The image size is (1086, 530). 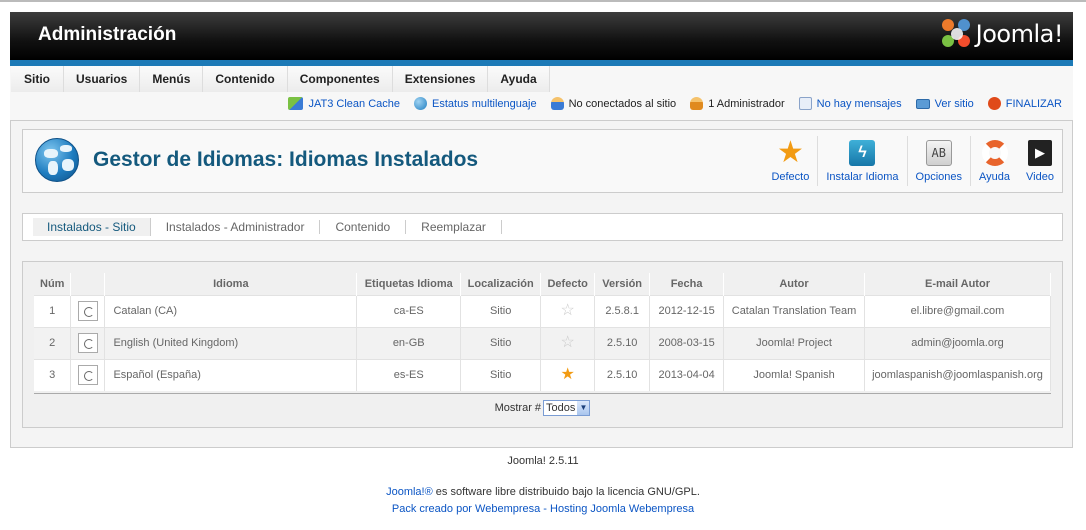 I want to click on menu-contenido: Contenido, so click(x=245, y=79).